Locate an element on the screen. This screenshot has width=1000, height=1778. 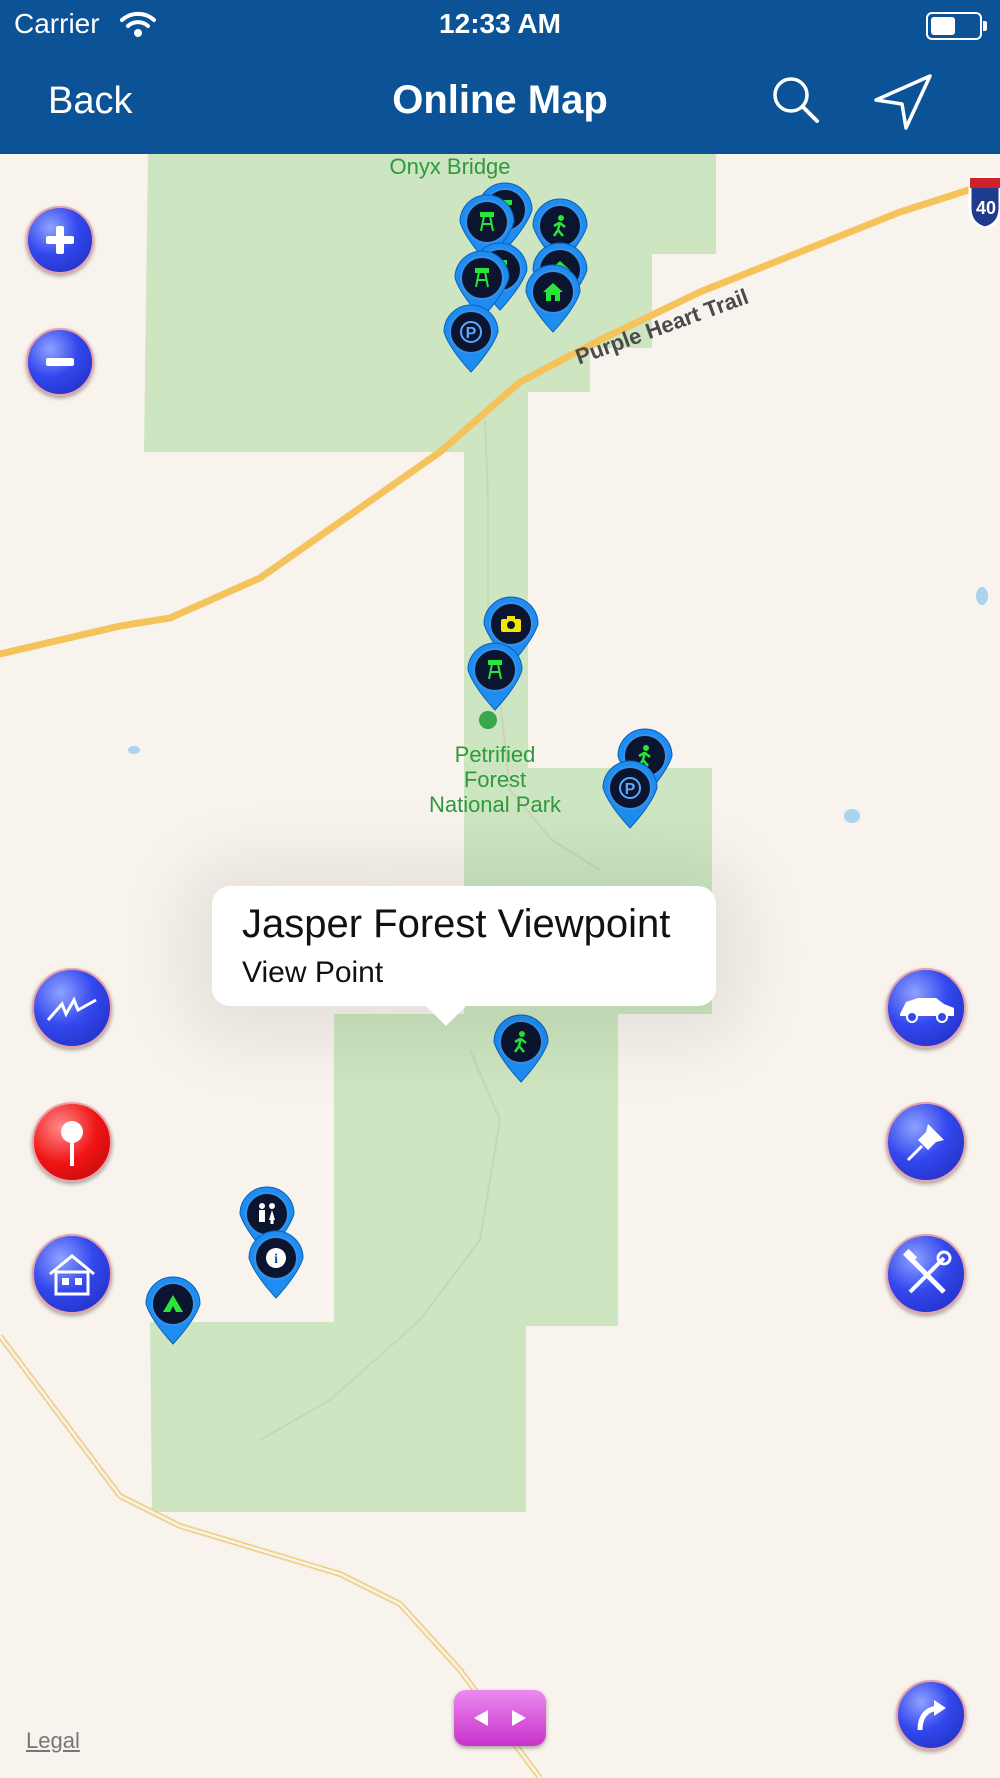
zoom-out-button is located at coordinates (60, 362).